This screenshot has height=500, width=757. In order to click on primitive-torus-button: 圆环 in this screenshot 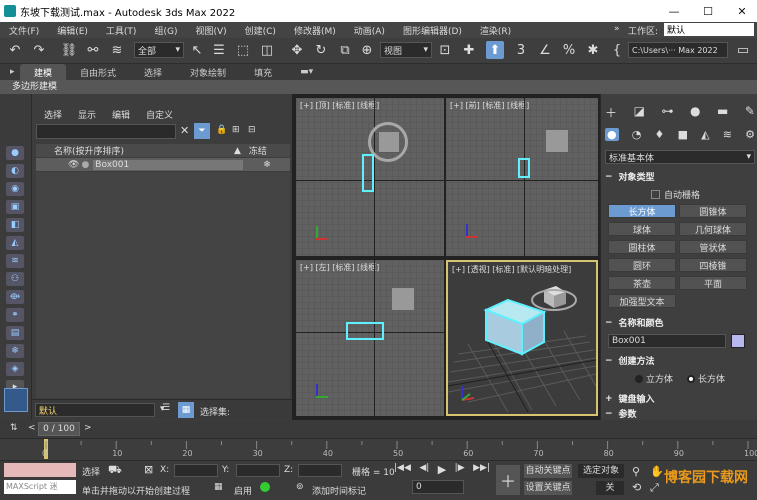, I will do `click(642, 265)`.